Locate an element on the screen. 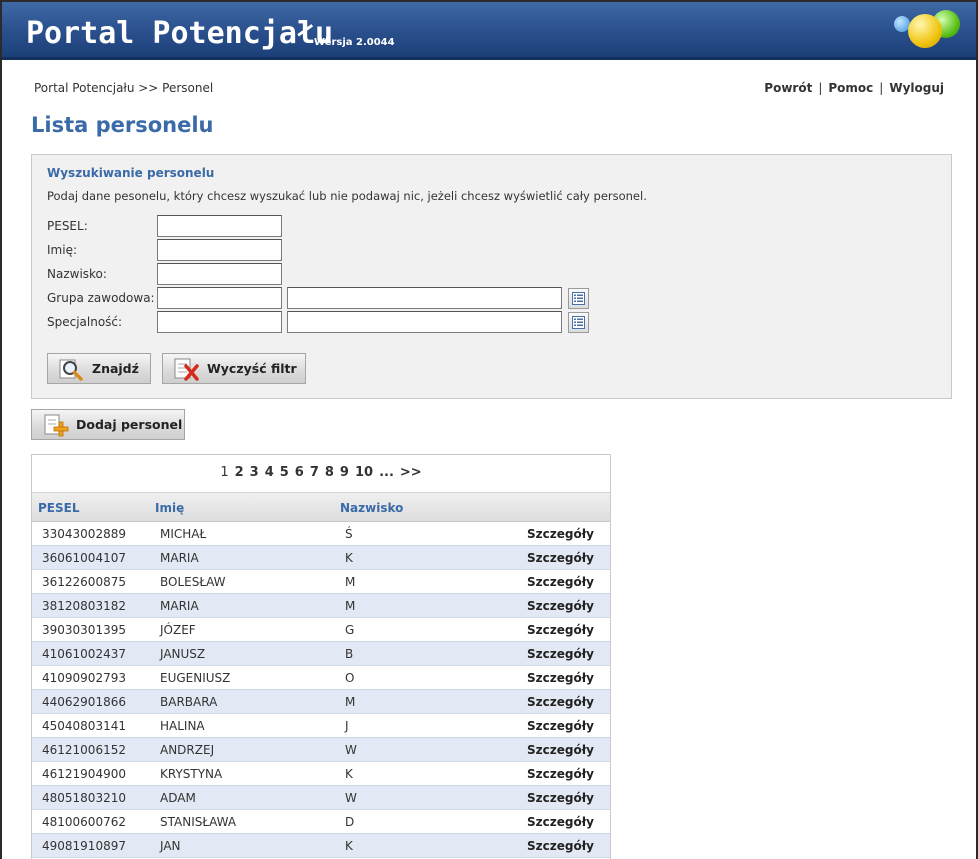 This screenshot has height=859, width=978. column-header-imie: Imię is located at coordinates (169, 508).